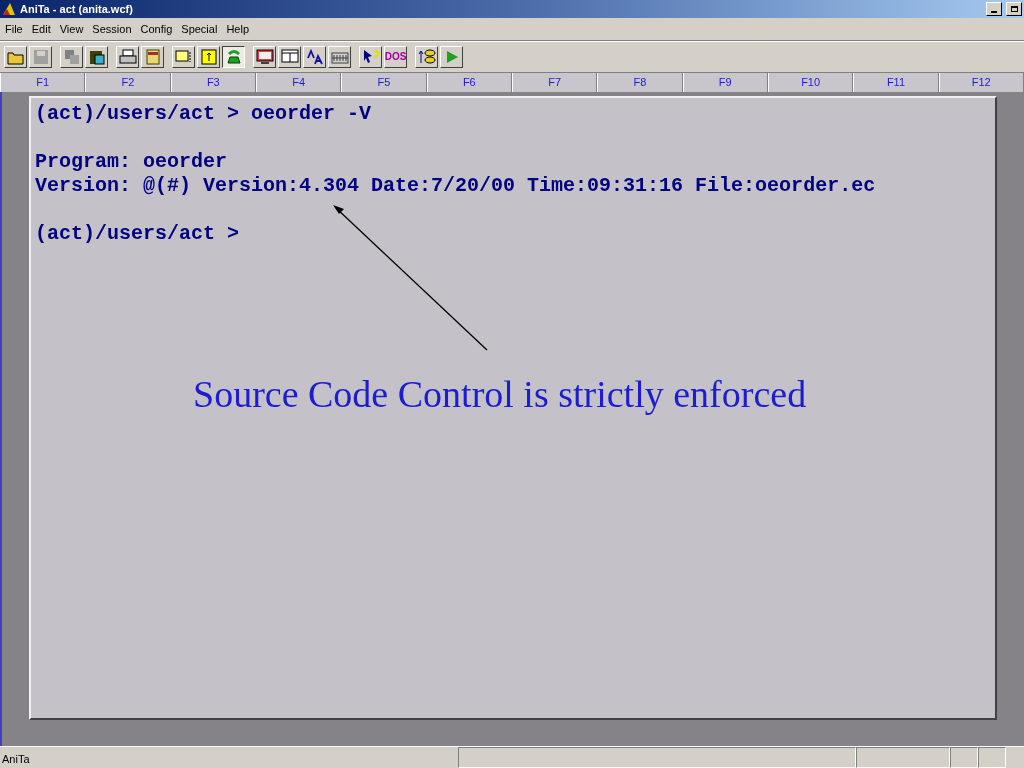 Image resolution: width=1024 pixels, height=768 pixels. I want to click on dos-label: DOS, so click(395, 57).